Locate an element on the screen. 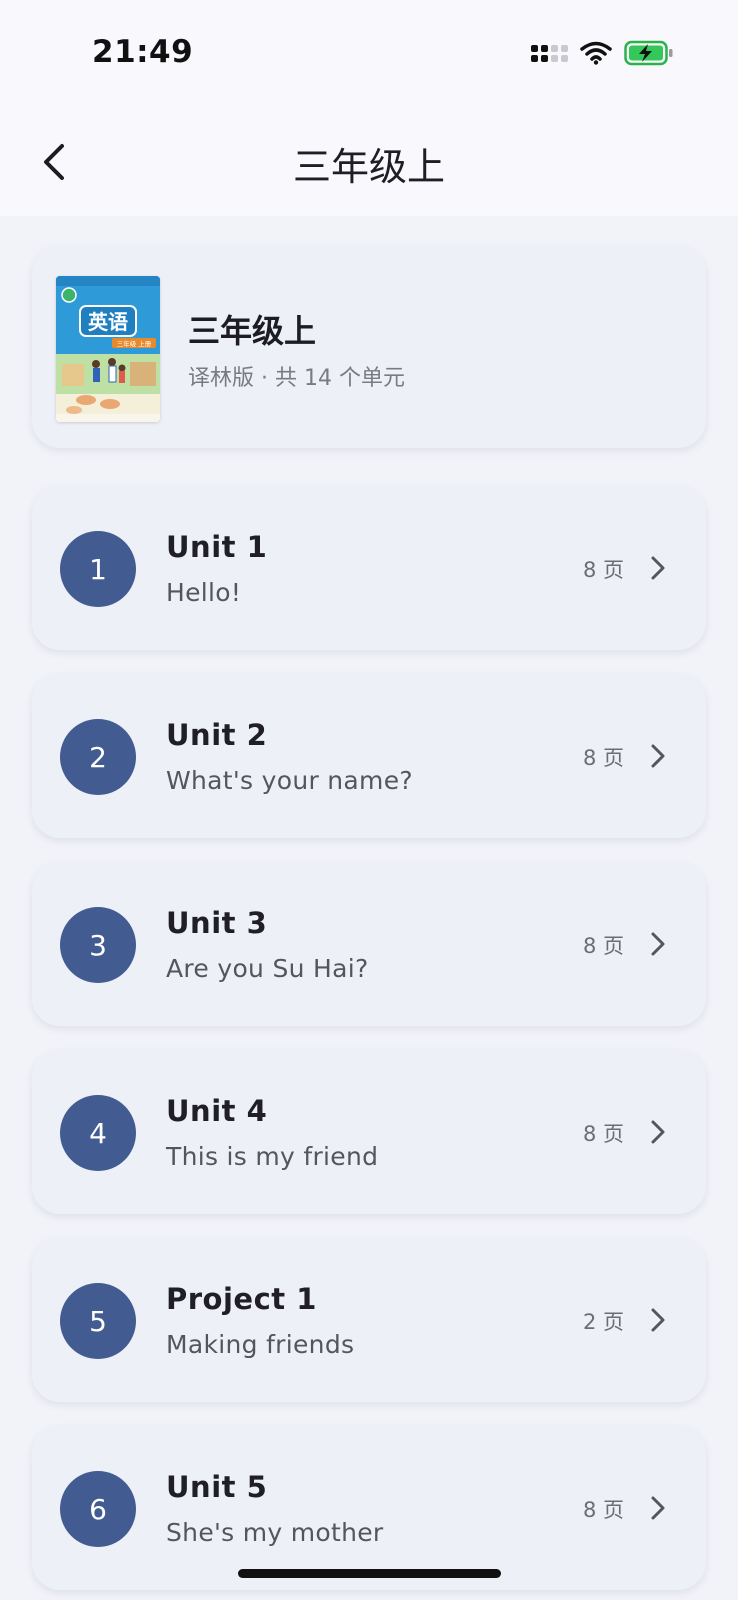 The height and width of the screenshot is (1600, 738). unit-subtitle: Making friends is located at coordinates (260, 1344).